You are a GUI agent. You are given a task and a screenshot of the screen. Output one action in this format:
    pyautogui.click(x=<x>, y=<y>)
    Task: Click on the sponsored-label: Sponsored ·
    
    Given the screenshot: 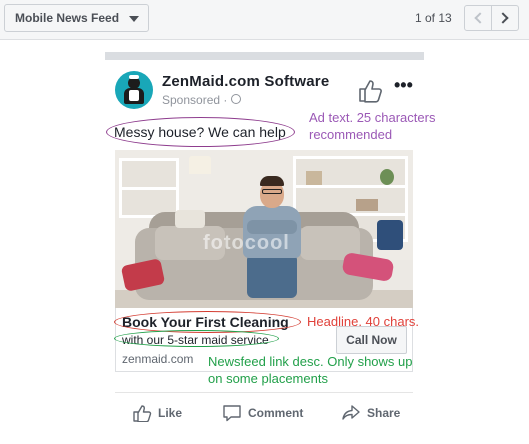 What is the action you would take?
    pyautogui.click(x=194, y=100)
    